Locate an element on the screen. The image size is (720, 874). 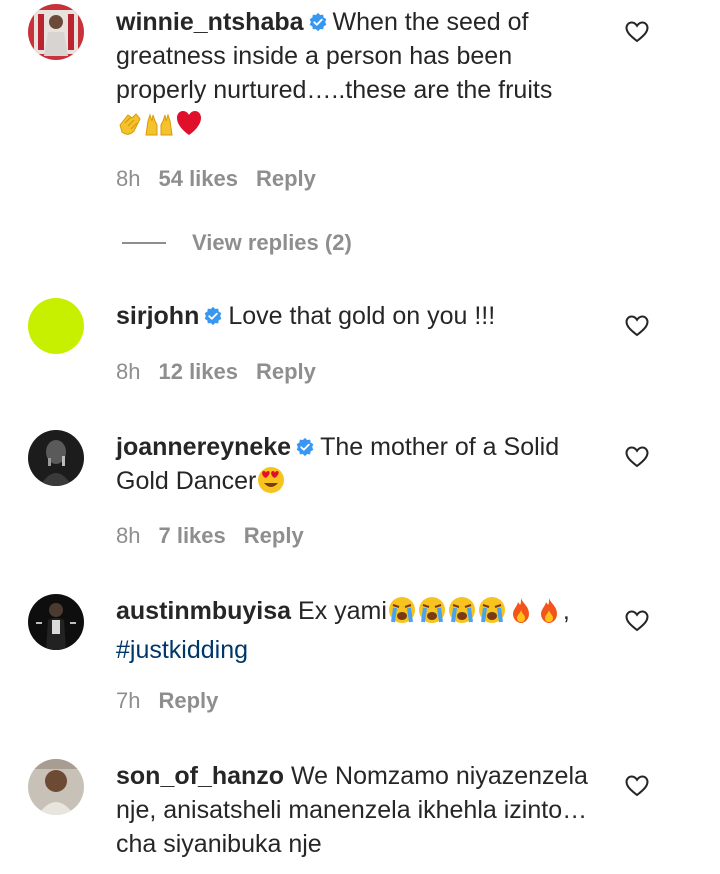
comment-meta: 8h 12 likes Reply is located at coordinates (225, 372).